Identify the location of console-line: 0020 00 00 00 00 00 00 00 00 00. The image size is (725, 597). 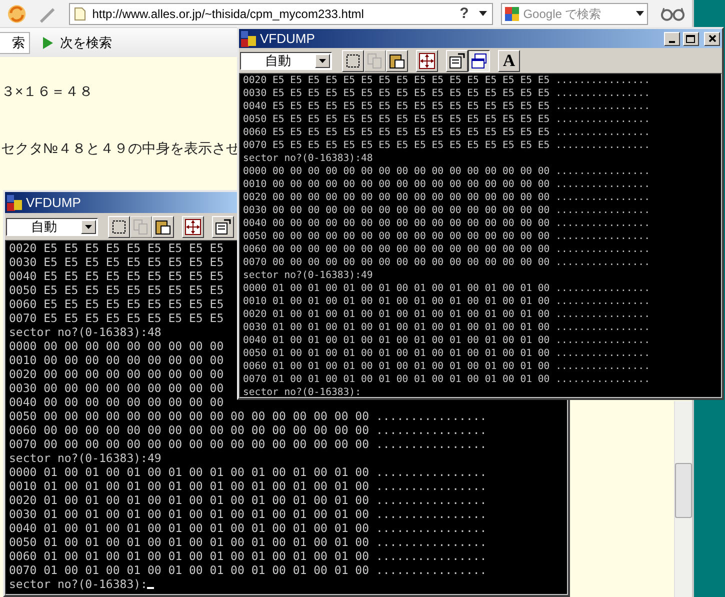
(116, 374).